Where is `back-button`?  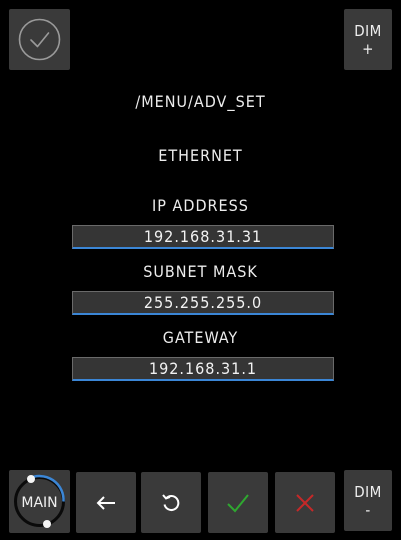 back-button is located at coordinates (106, 502).